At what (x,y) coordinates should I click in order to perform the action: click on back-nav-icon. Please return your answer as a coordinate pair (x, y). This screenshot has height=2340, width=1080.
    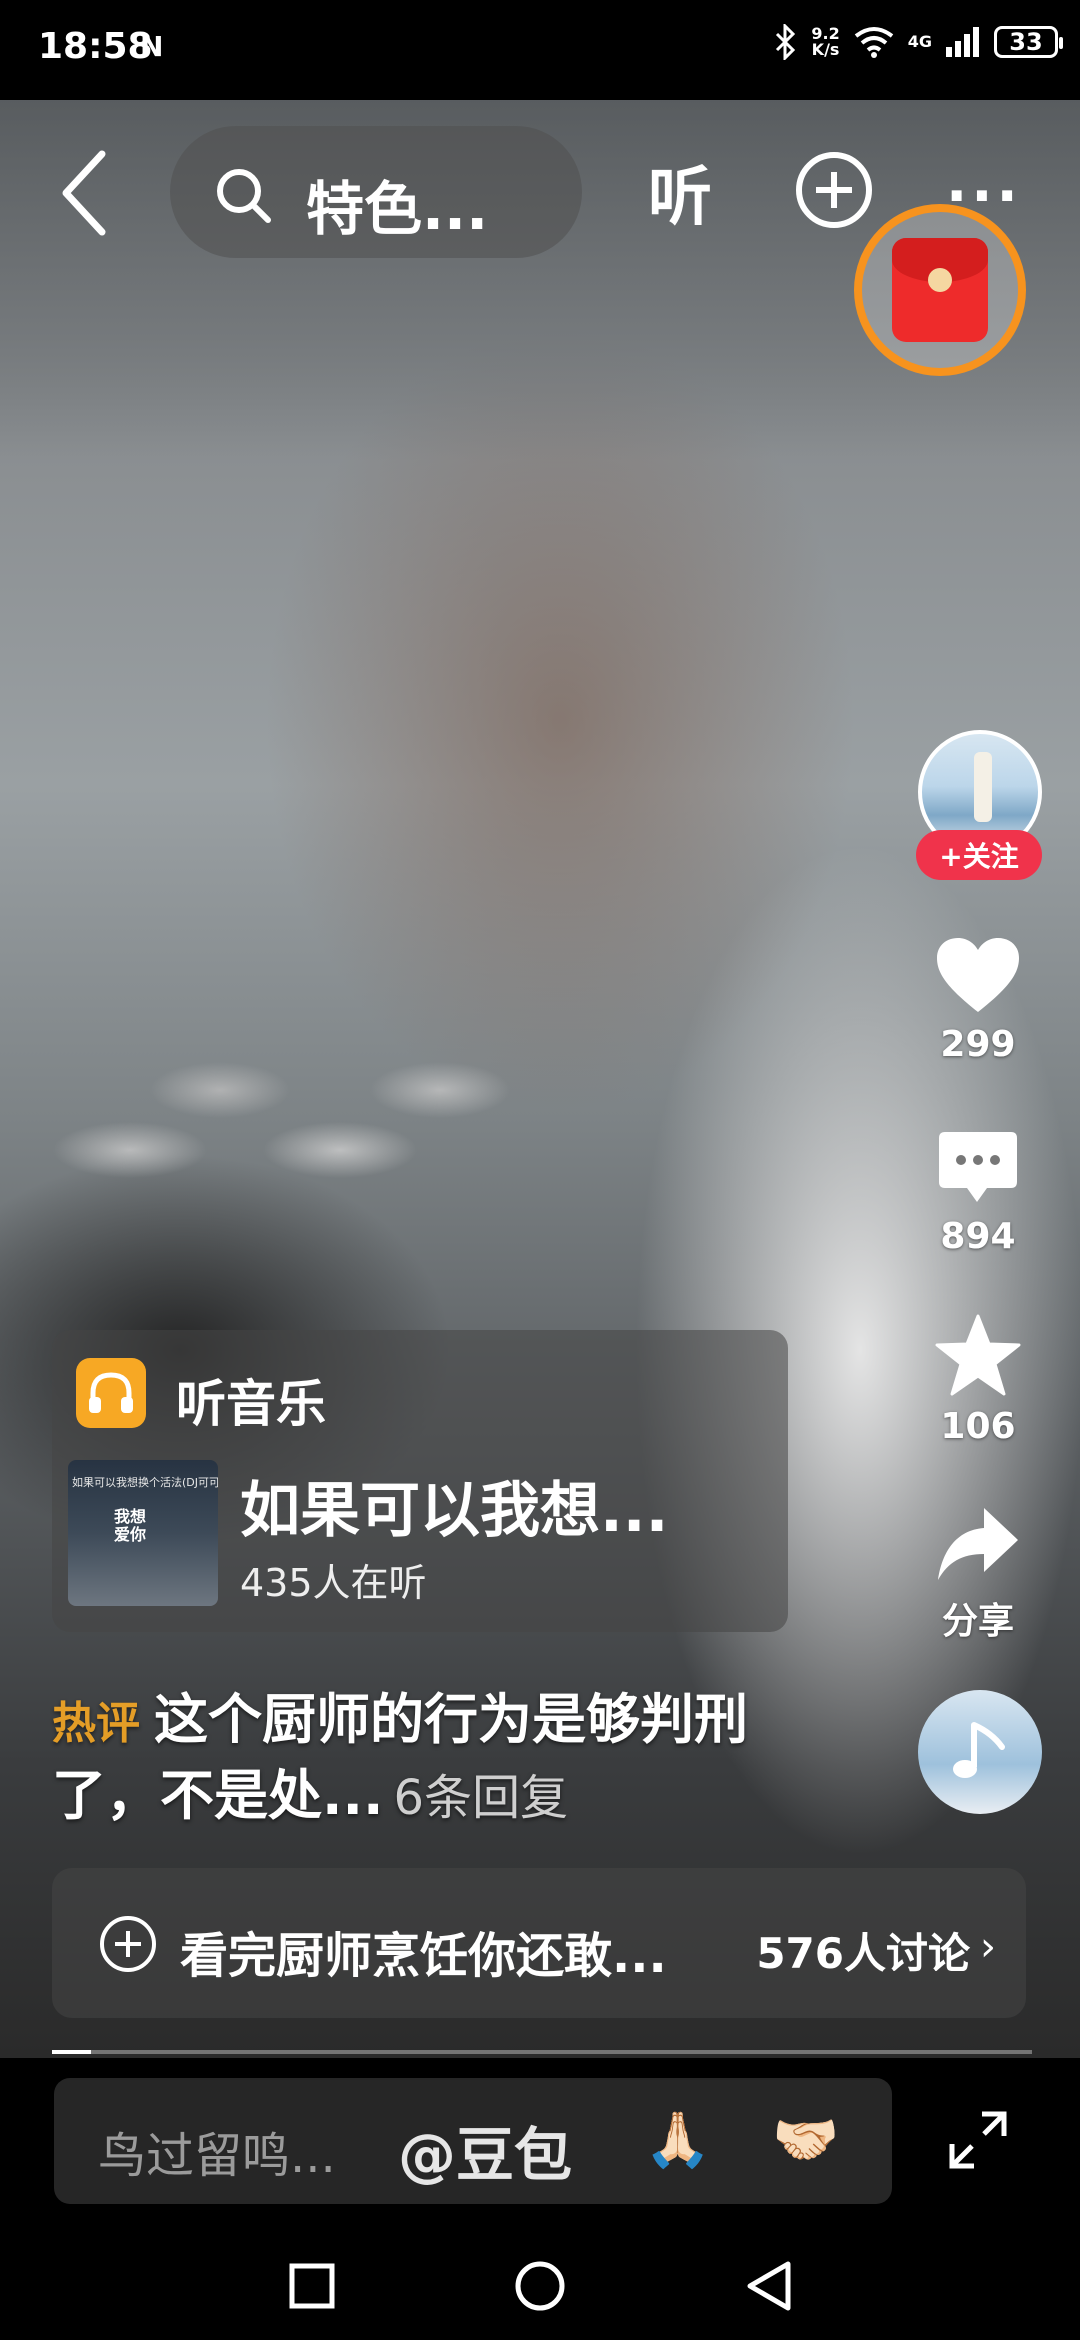
    Looking at the image, I should click on (770, 2286).